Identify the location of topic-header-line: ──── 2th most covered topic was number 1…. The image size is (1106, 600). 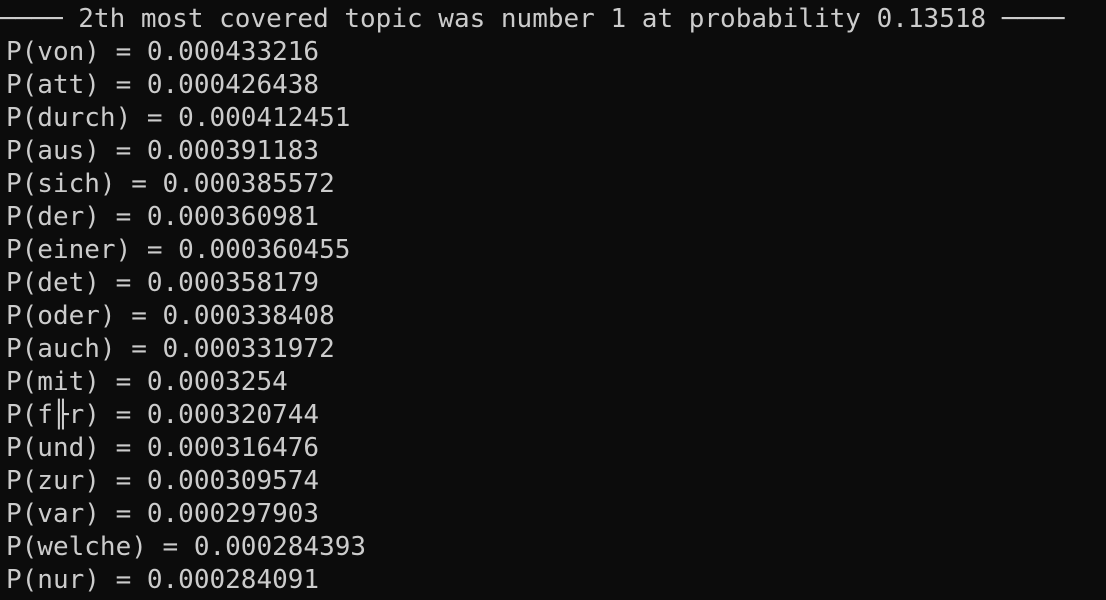
(532, 19).